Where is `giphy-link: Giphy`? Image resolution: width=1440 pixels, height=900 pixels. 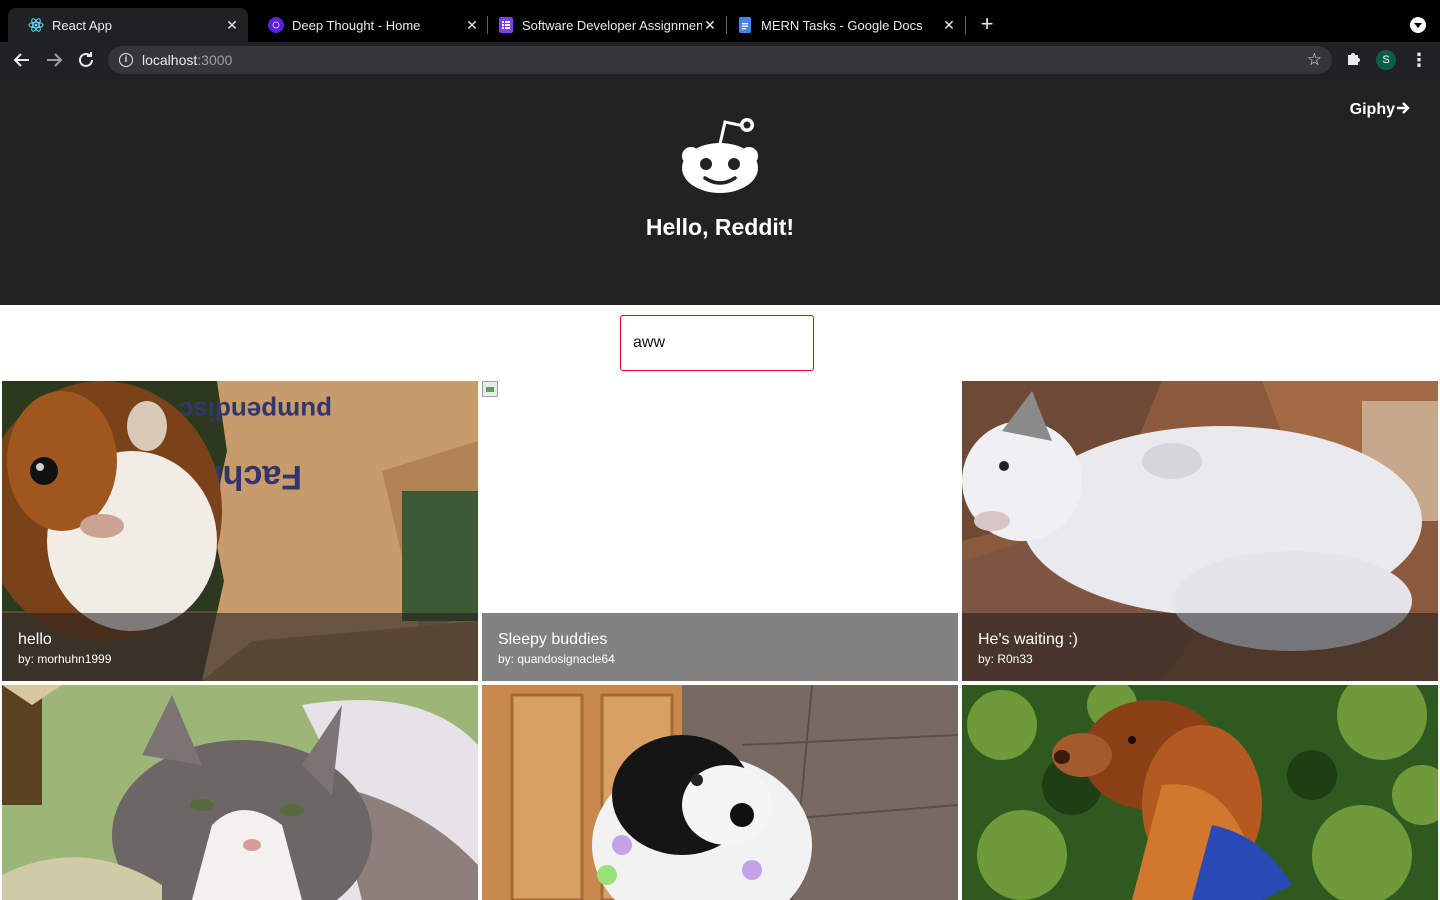 giphy-link: Giphy is located at coordinates (1380, 110).